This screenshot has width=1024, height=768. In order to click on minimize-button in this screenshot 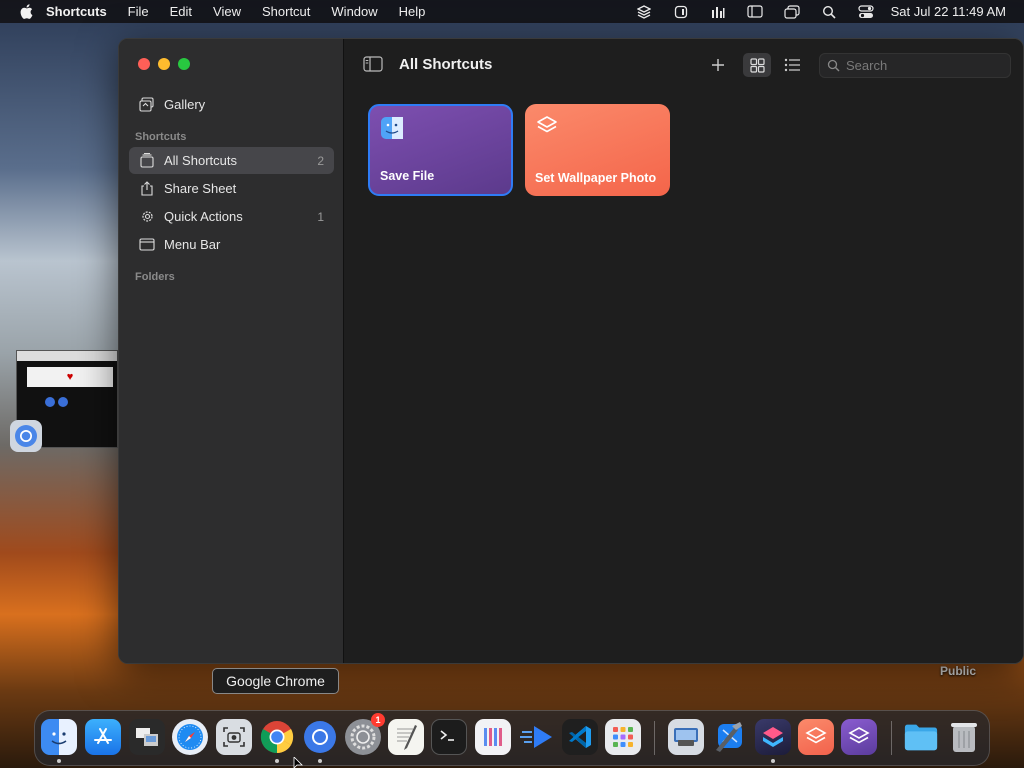, I will do `click(164, 64)`.